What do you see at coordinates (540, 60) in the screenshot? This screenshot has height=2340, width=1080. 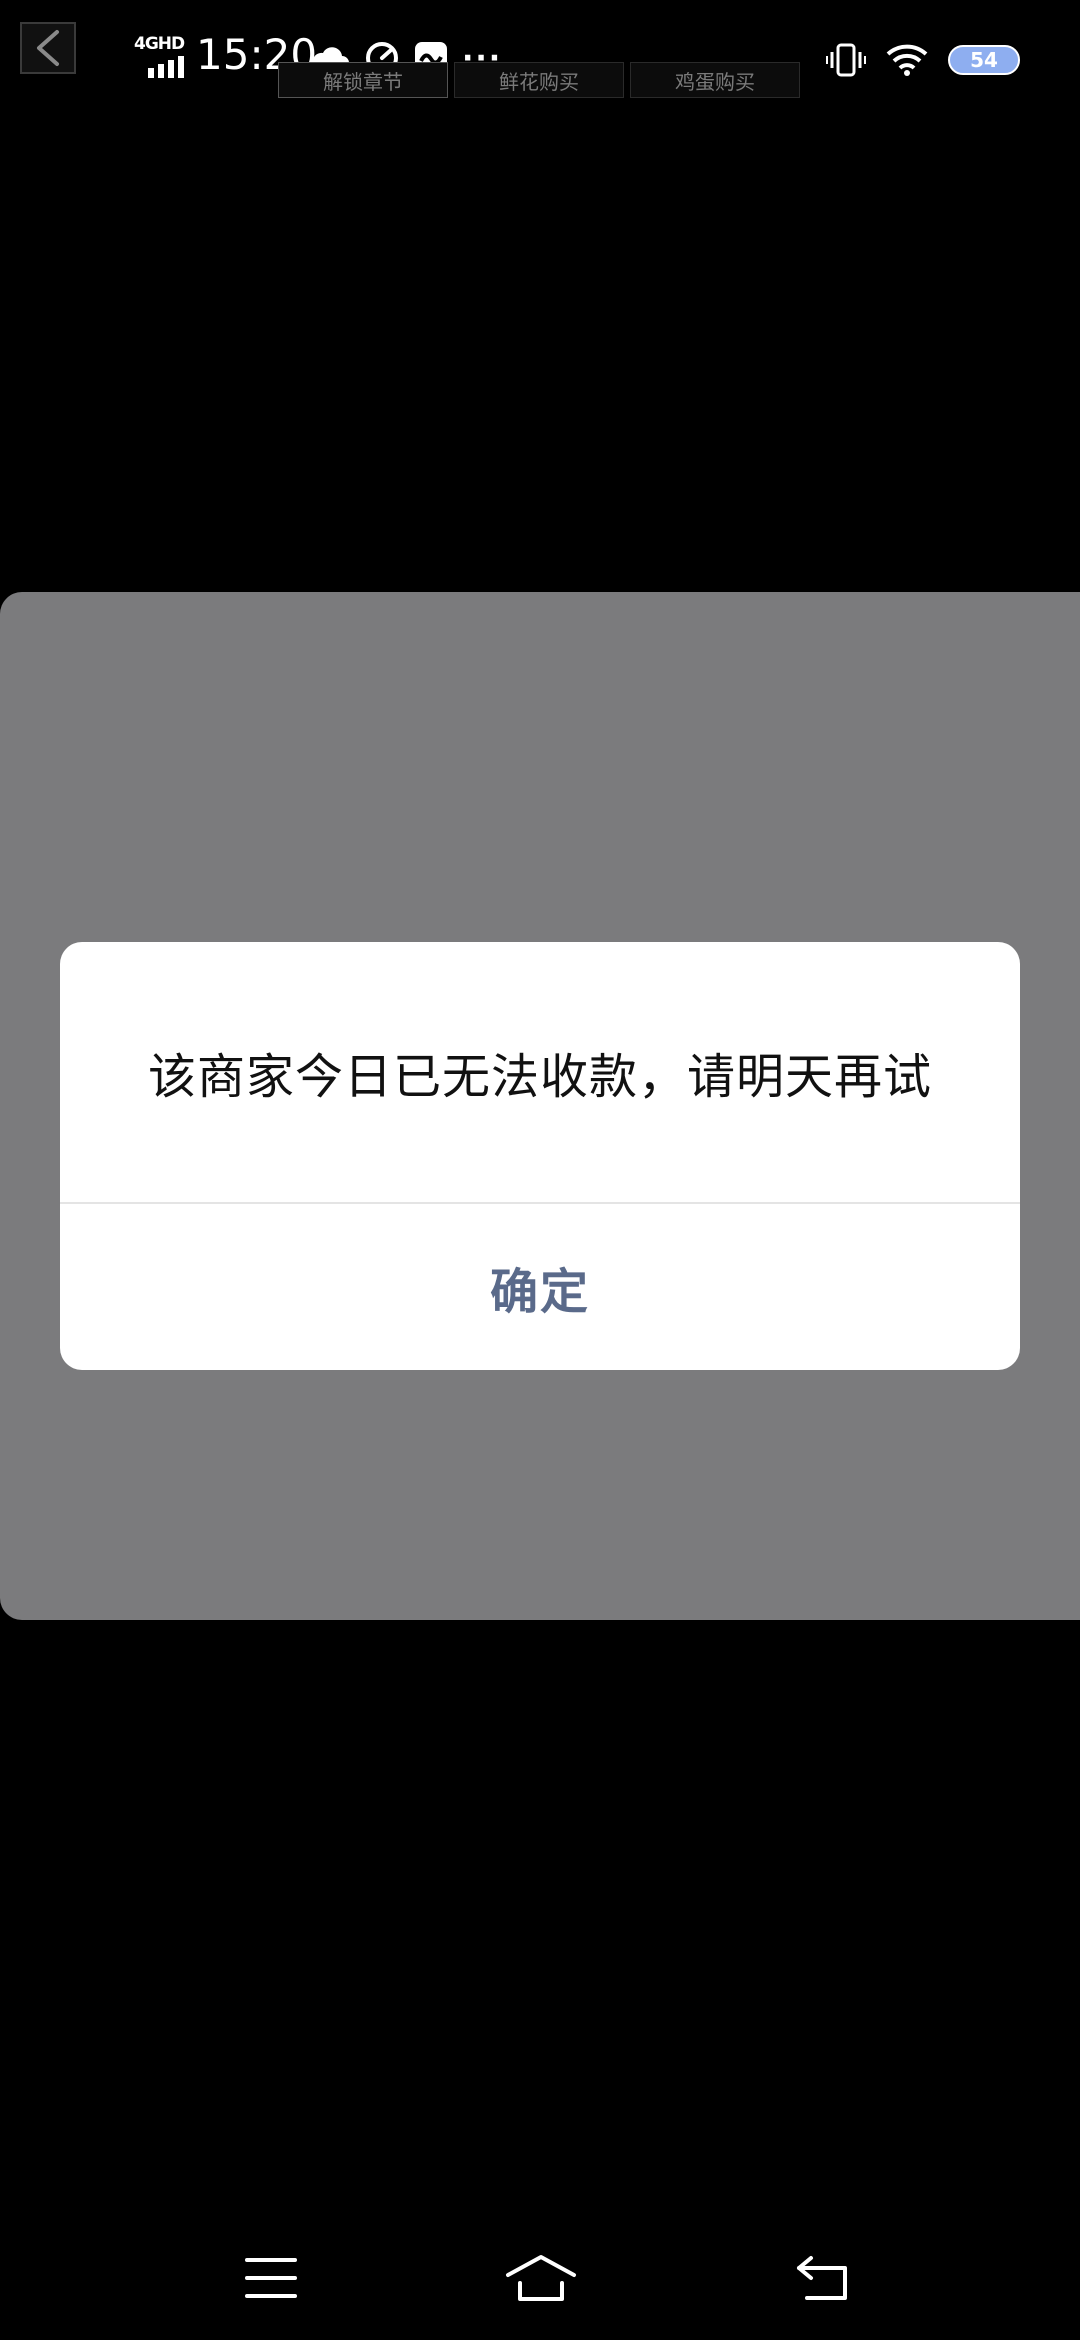 I see `status-bar: 4GHD 15:20 ··· 54 解锁章节 鲜花购买 鸡蛋购买` at bounding box center [540, 60].